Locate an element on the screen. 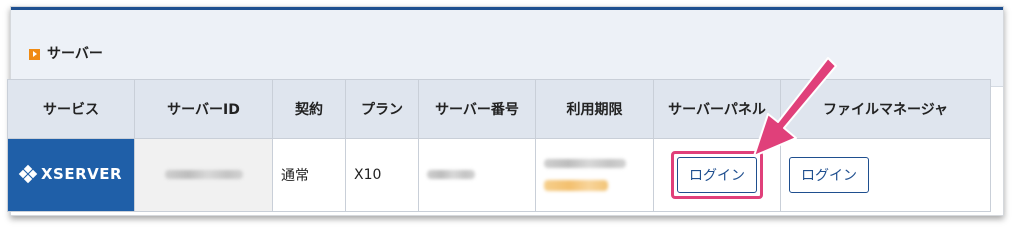  server-number-redacted is located at coordinates (451, 174).